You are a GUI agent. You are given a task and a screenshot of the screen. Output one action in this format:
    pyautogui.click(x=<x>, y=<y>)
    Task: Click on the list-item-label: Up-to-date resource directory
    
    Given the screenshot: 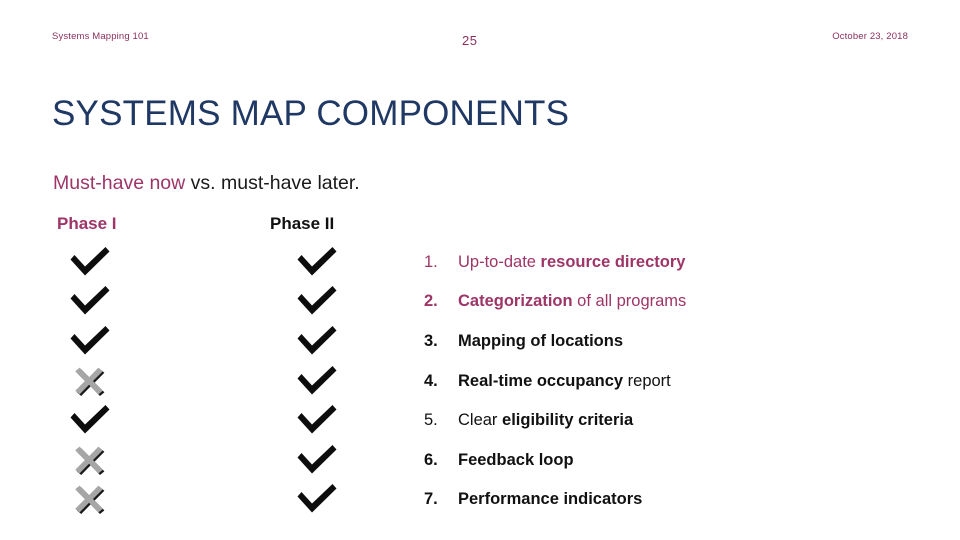 What is the action you would take?
    pyautogui.click(x=676, y=262)
    